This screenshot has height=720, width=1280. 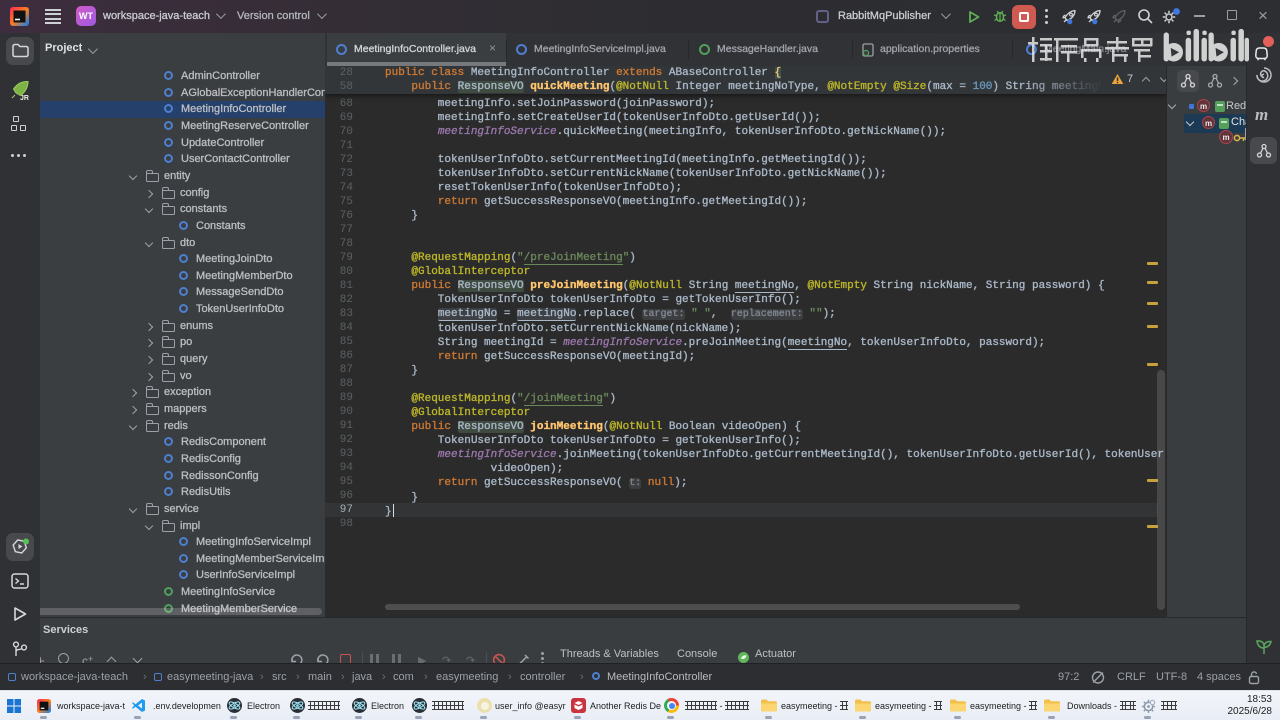 What do you see at coordinates (24, 98) in the screenshot?
I see `svg-text: JR` at bounding box center [24, 98].